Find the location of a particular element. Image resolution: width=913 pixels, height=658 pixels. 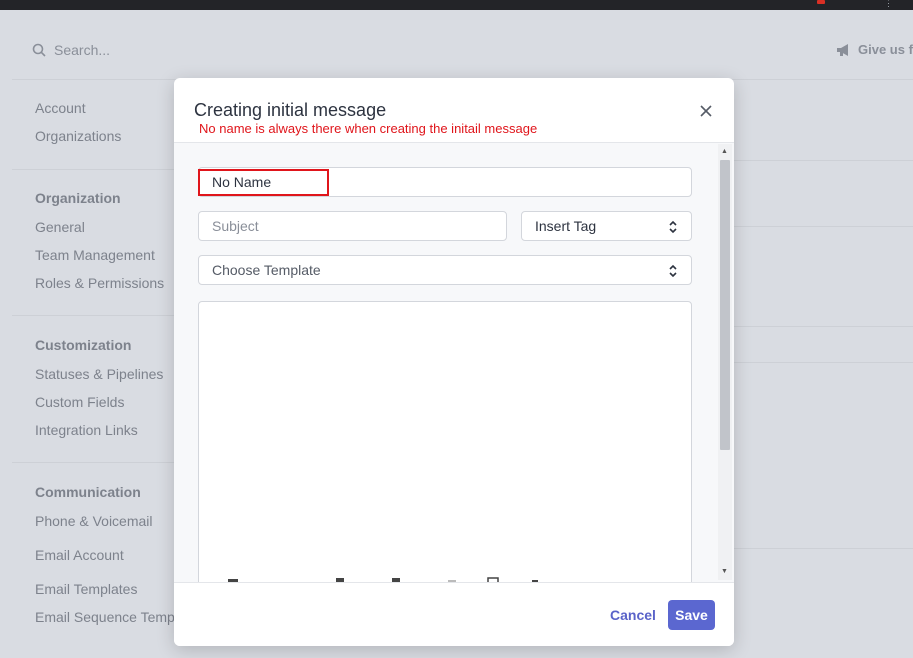

browser-top-strip: ⋮ is located at coordinates (456, 5).